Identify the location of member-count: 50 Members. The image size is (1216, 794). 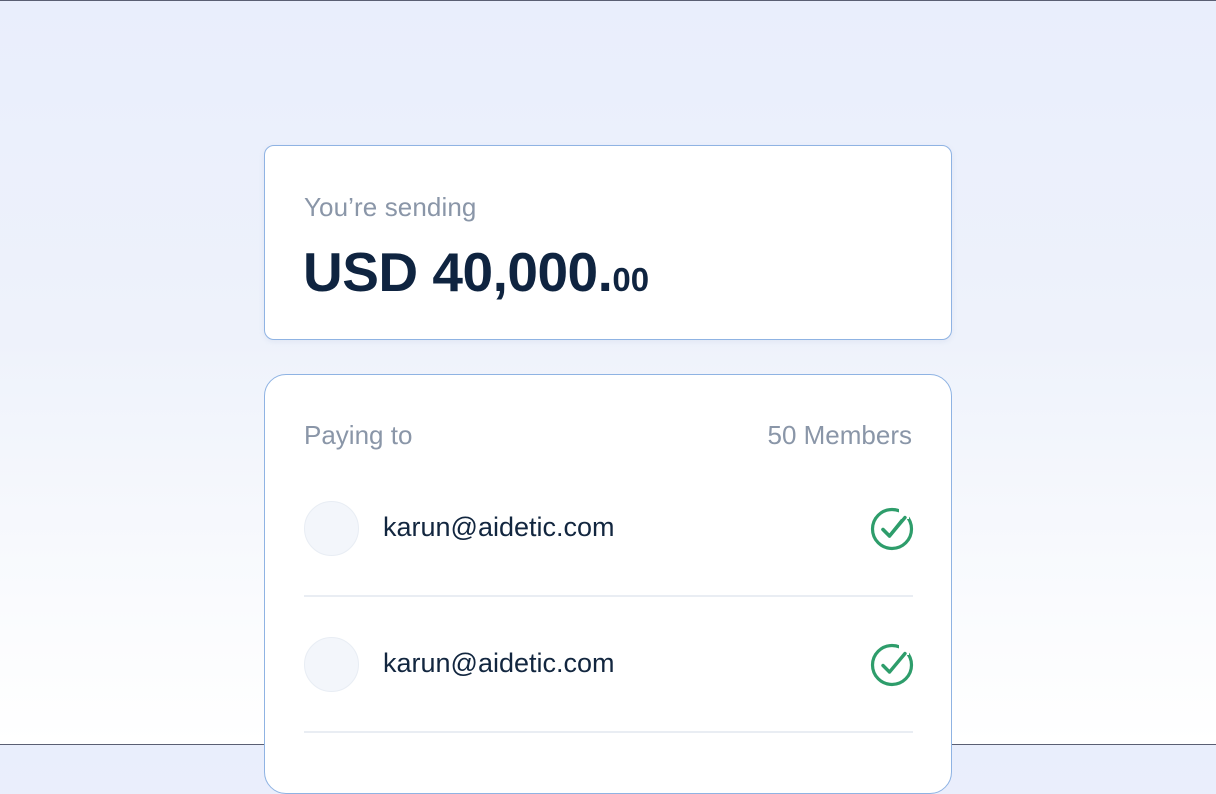
(840, 435).